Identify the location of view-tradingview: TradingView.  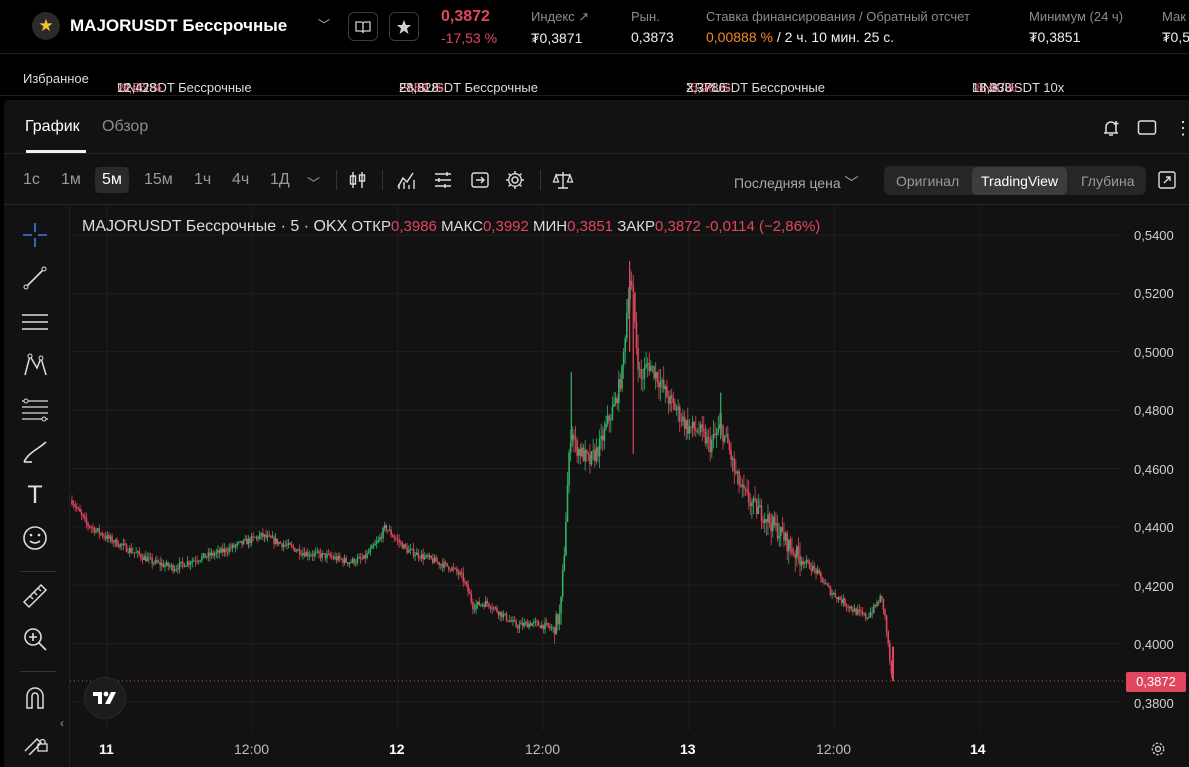
(1020, 181).